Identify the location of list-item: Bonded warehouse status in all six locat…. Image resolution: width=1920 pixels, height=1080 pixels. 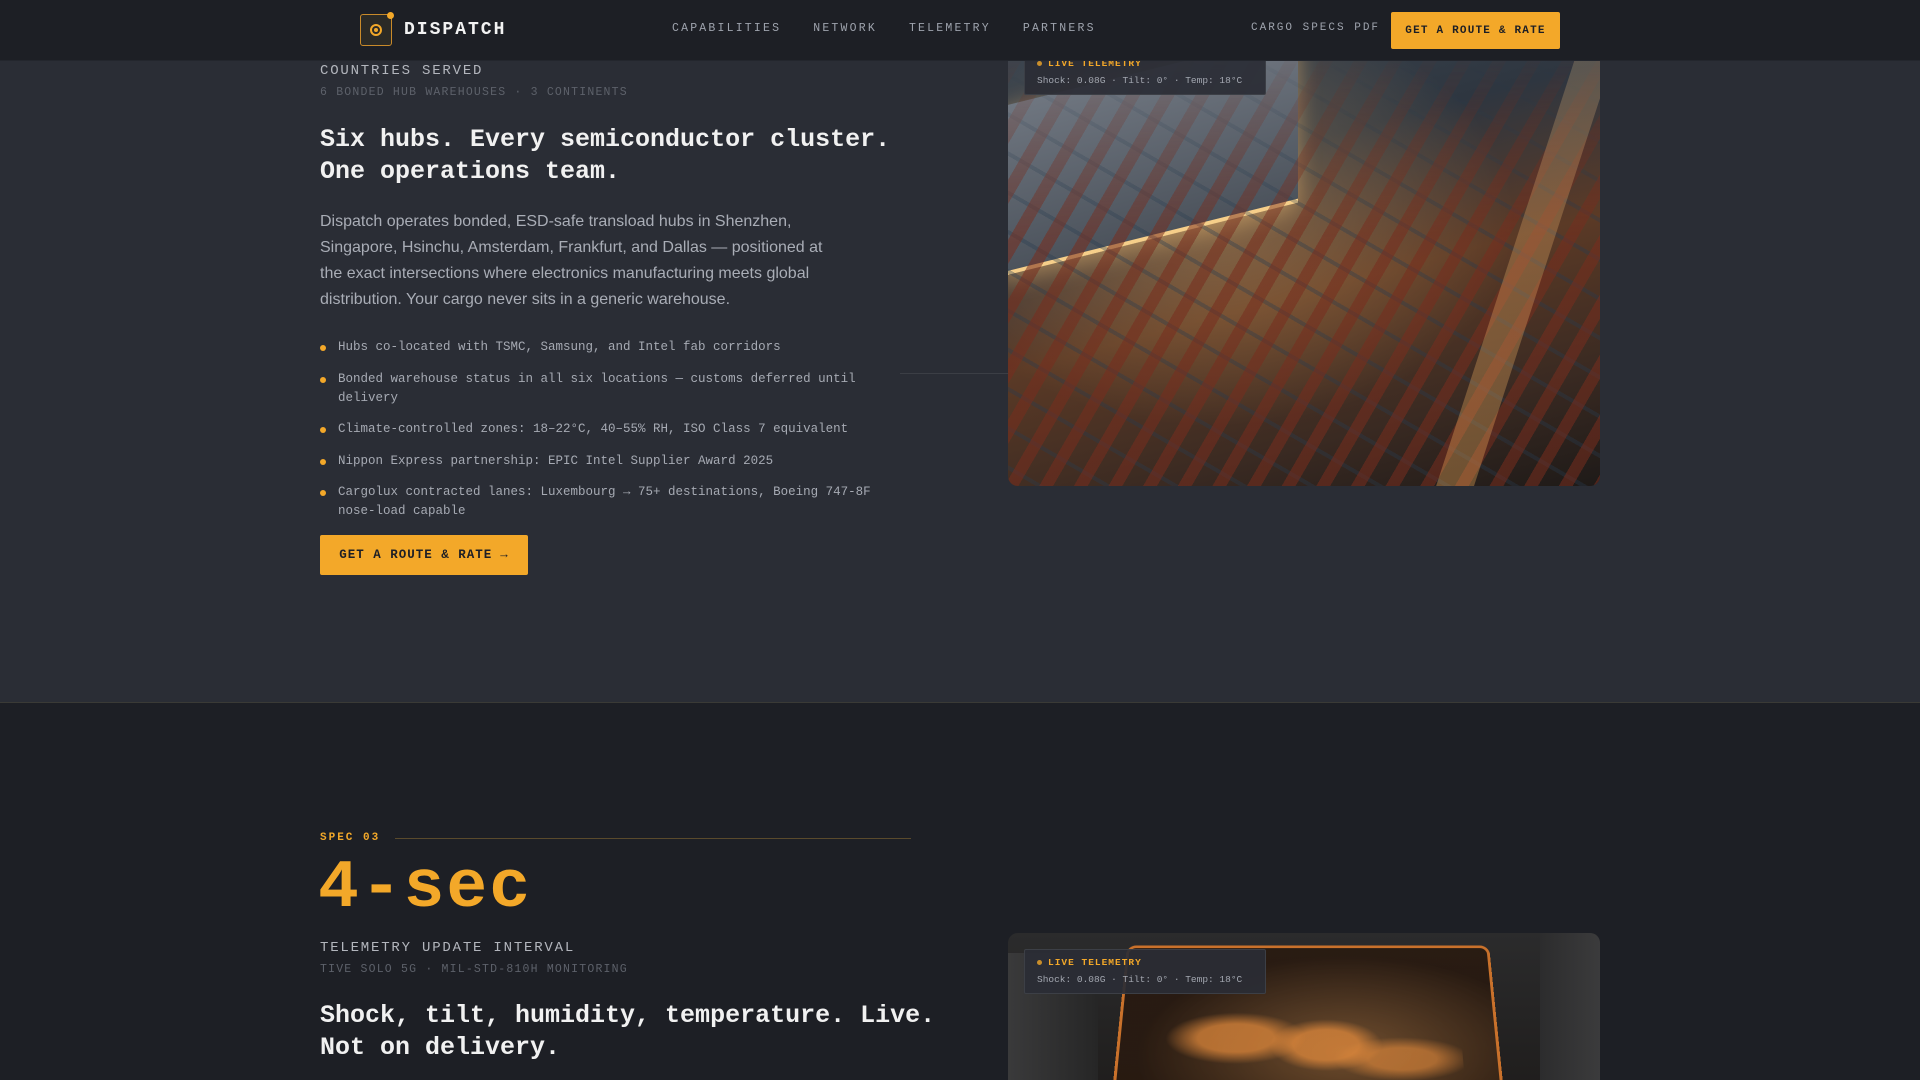
(610, 389).